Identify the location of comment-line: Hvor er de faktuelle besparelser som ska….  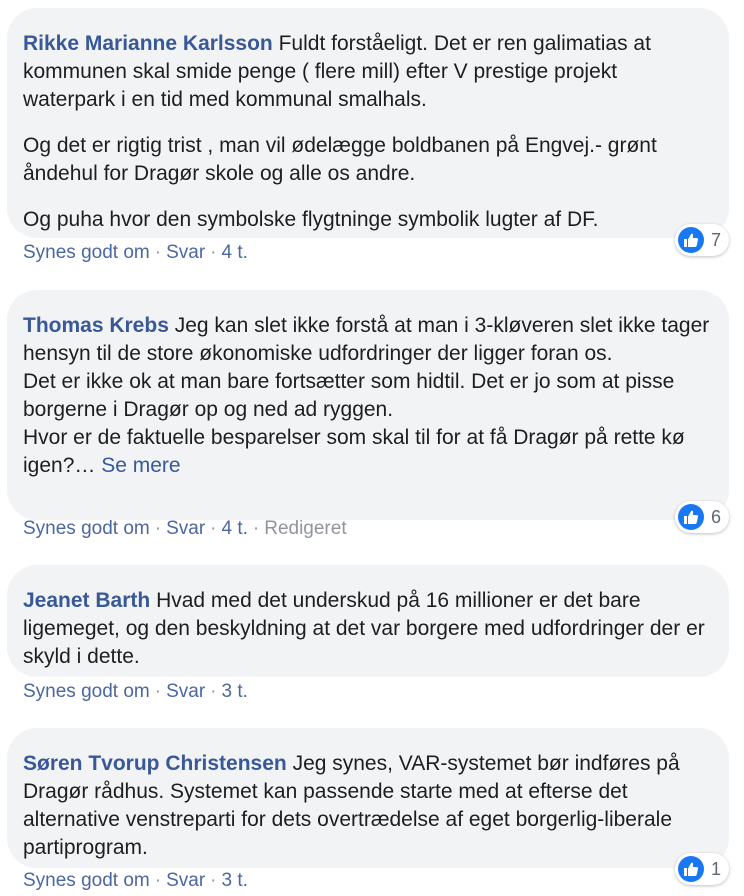
(368, 452).